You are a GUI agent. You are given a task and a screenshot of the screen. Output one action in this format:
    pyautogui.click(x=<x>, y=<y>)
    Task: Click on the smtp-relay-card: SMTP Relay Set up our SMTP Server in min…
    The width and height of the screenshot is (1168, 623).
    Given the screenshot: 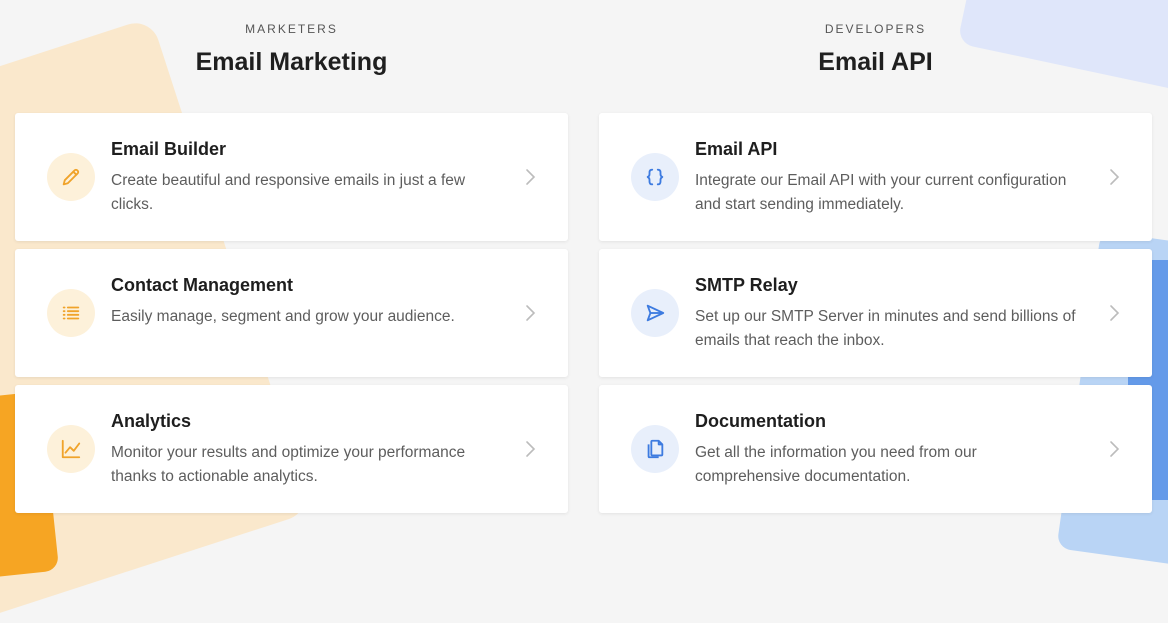 What is the action you would take?
    pyautogui.click(x=875, y=313)
    